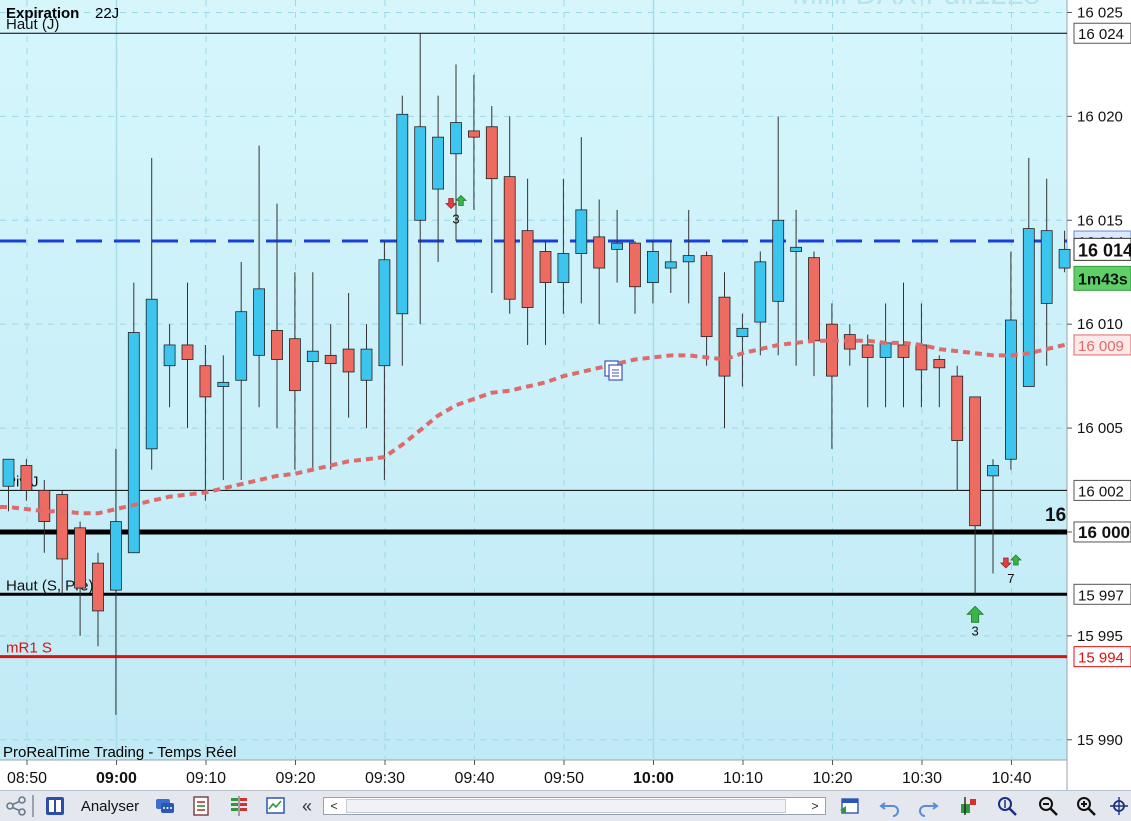 Image resolution: width=1131 pixels, height=821 pixels. What do you see at coordinates (743, 778) in the screenshot?
I see `time-tick-label: 10:10` at bounding box center [743, 778].